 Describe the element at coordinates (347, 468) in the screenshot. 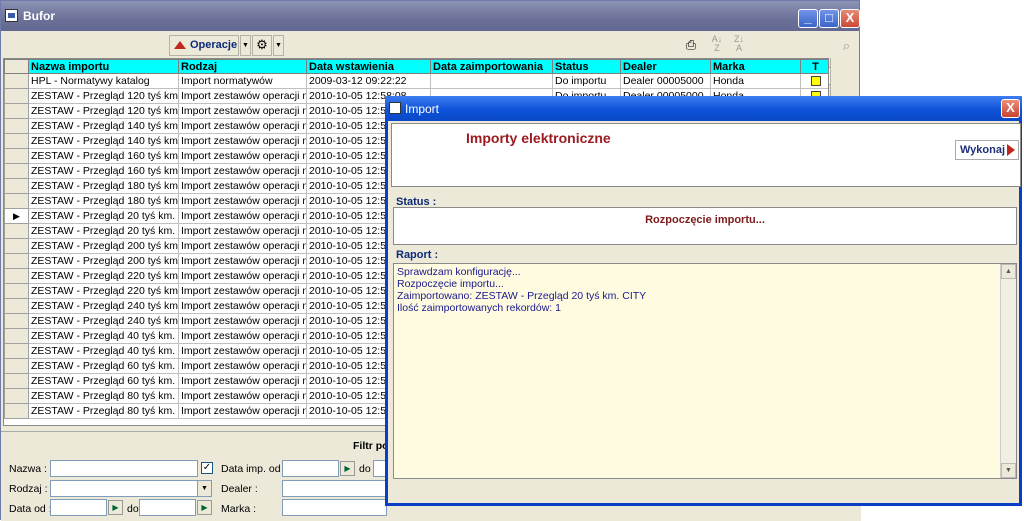

I see `import-date-from-picker-icon: ▶` at that location.